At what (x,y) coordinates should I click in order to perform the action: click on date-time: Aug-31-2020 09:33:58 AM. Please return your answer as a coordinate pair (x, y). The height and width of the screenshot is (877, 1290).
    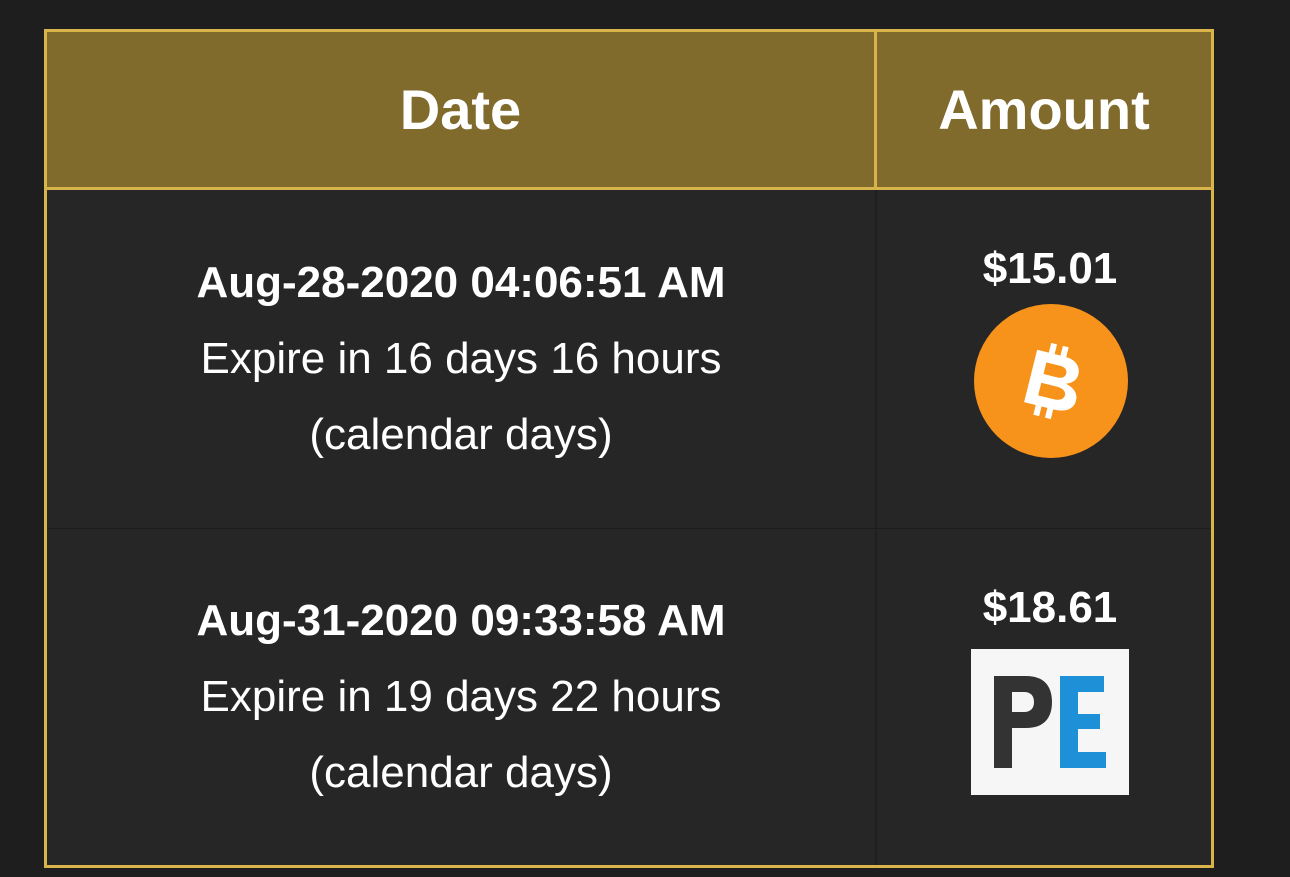
    Looking at the image, I should click on (461, 620).